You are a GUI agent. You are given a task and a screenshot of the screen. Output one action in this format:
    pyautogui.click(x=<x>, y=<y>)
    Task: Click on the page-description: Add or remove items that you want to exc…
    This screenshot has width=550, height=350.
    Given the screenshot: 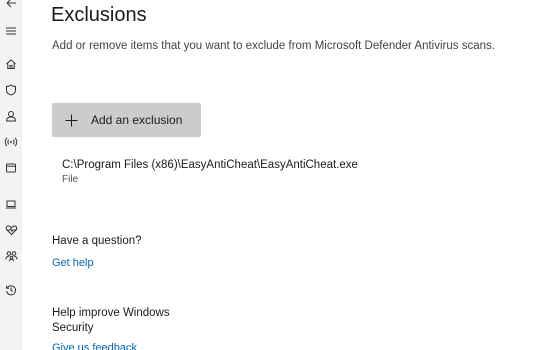 What is the action you would take?
    pyautogui.click(x=273, y=46)
    